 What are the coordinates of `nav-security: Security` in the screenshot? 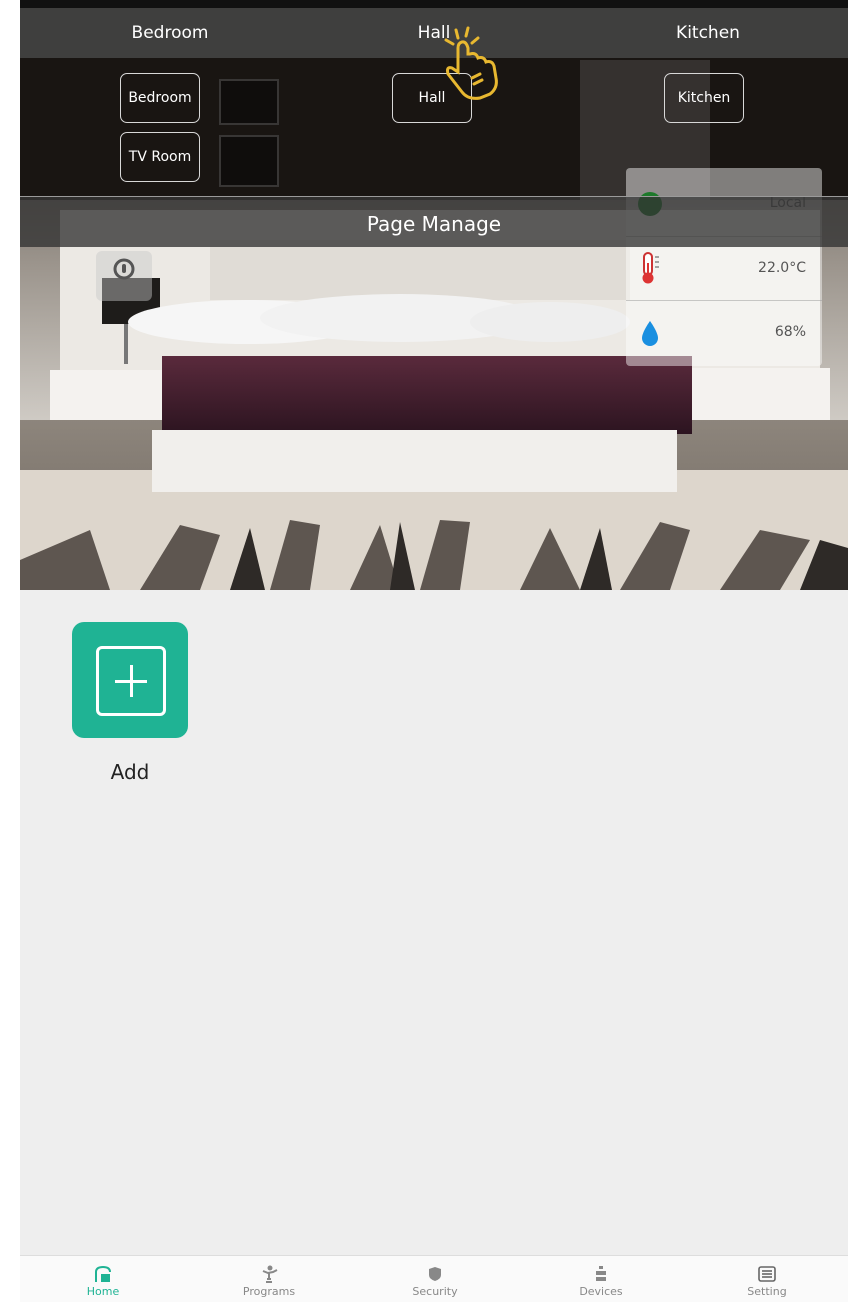 It's located at (435, 1279).